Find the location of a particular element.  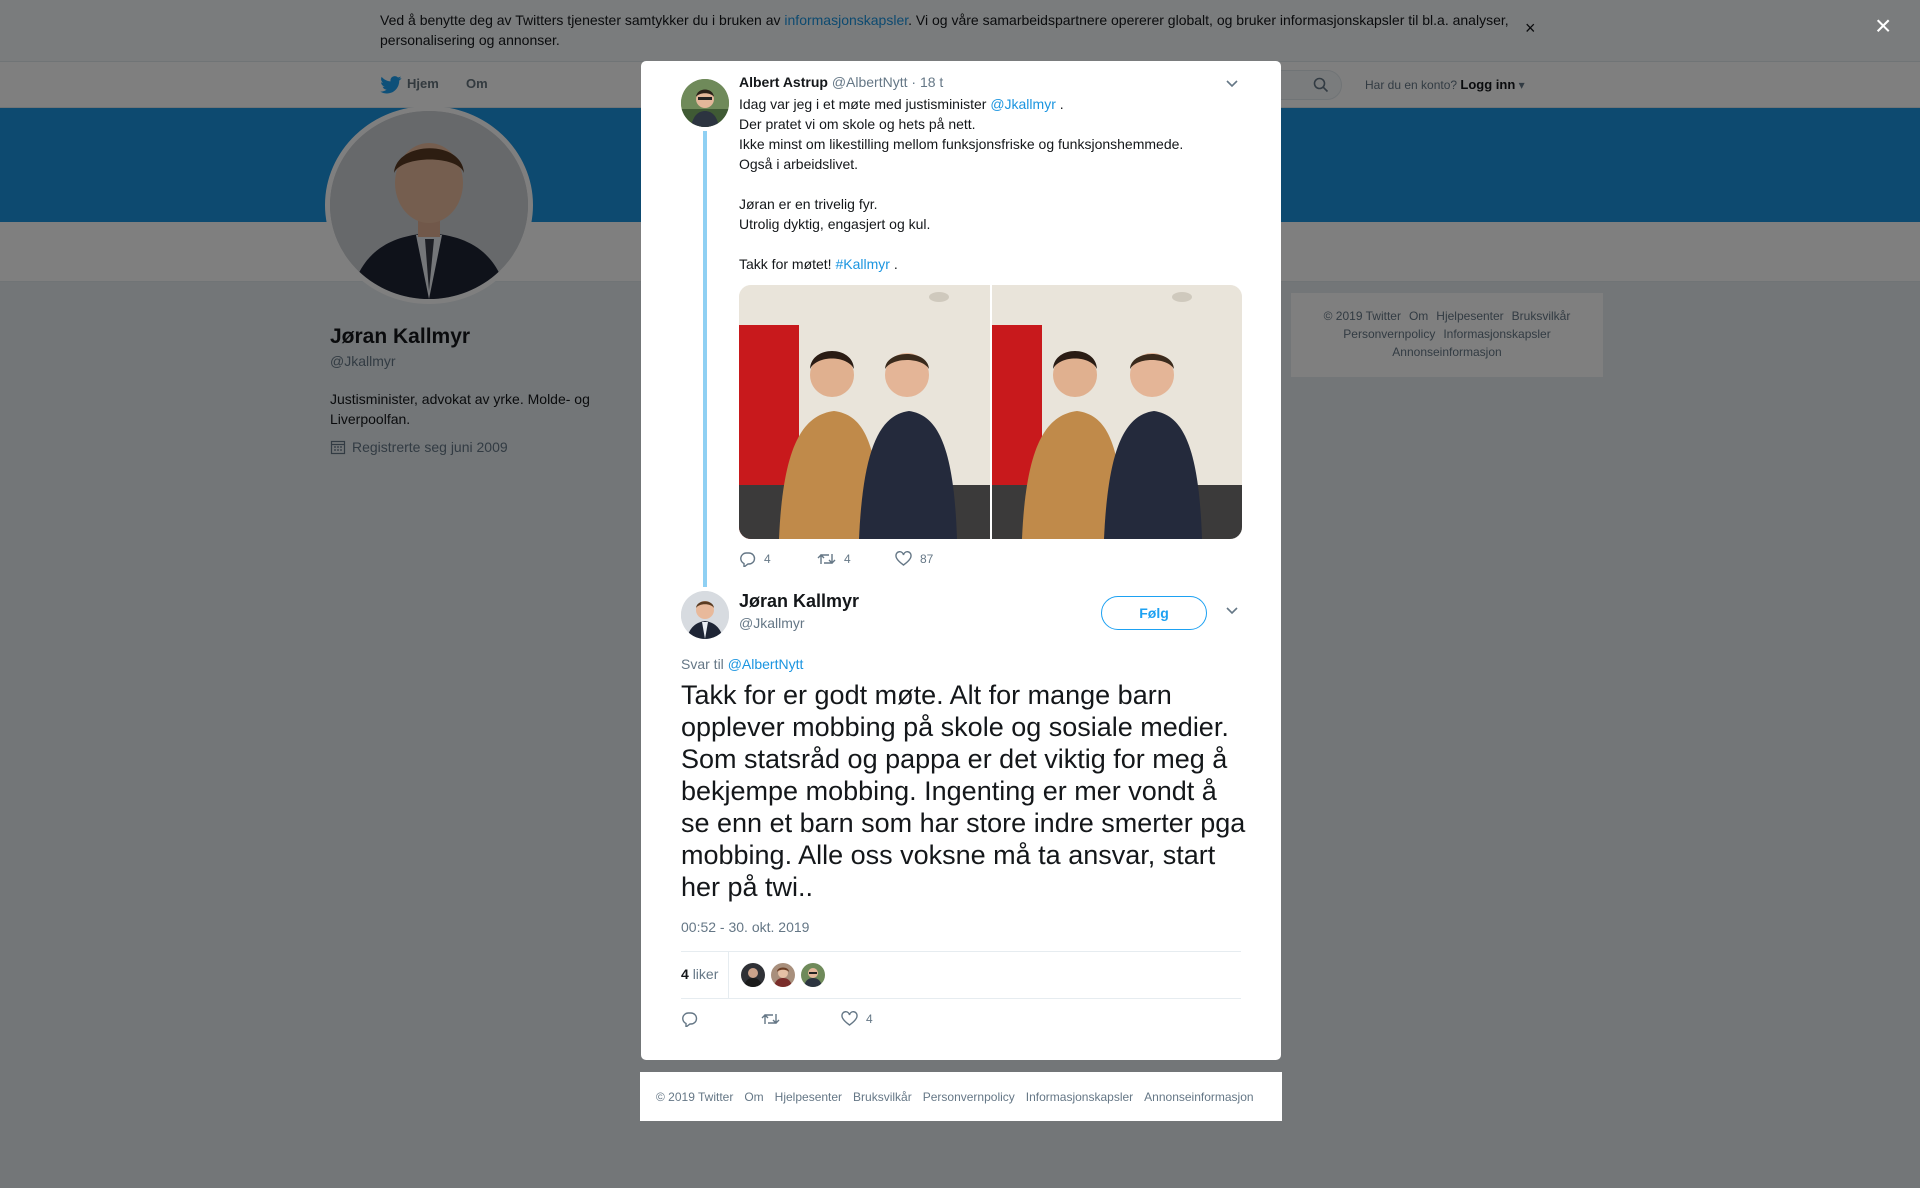

likes-stat-count: 4 is located at coordinates (685, 974).